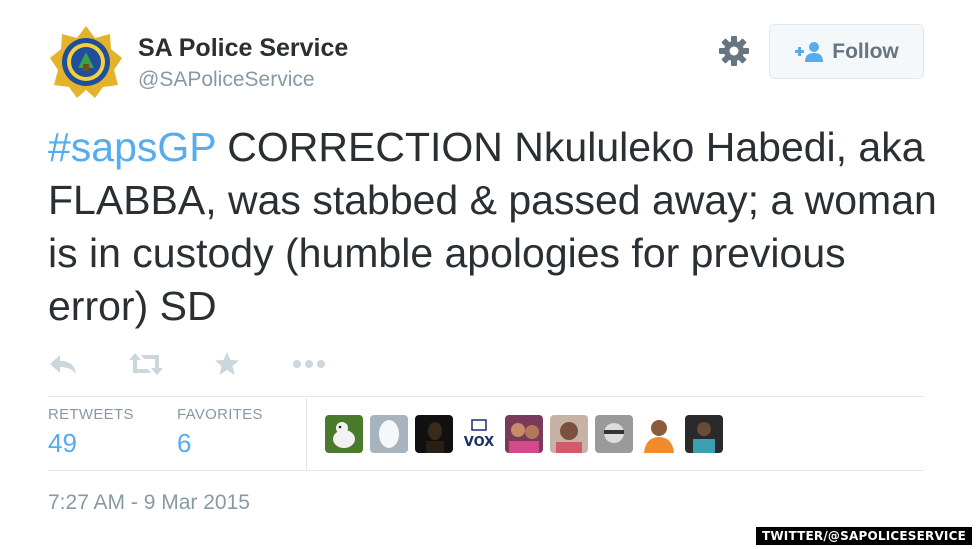 This screenshot has width=976, height=549. I want to click on favorite-icon, so click(227, 363).